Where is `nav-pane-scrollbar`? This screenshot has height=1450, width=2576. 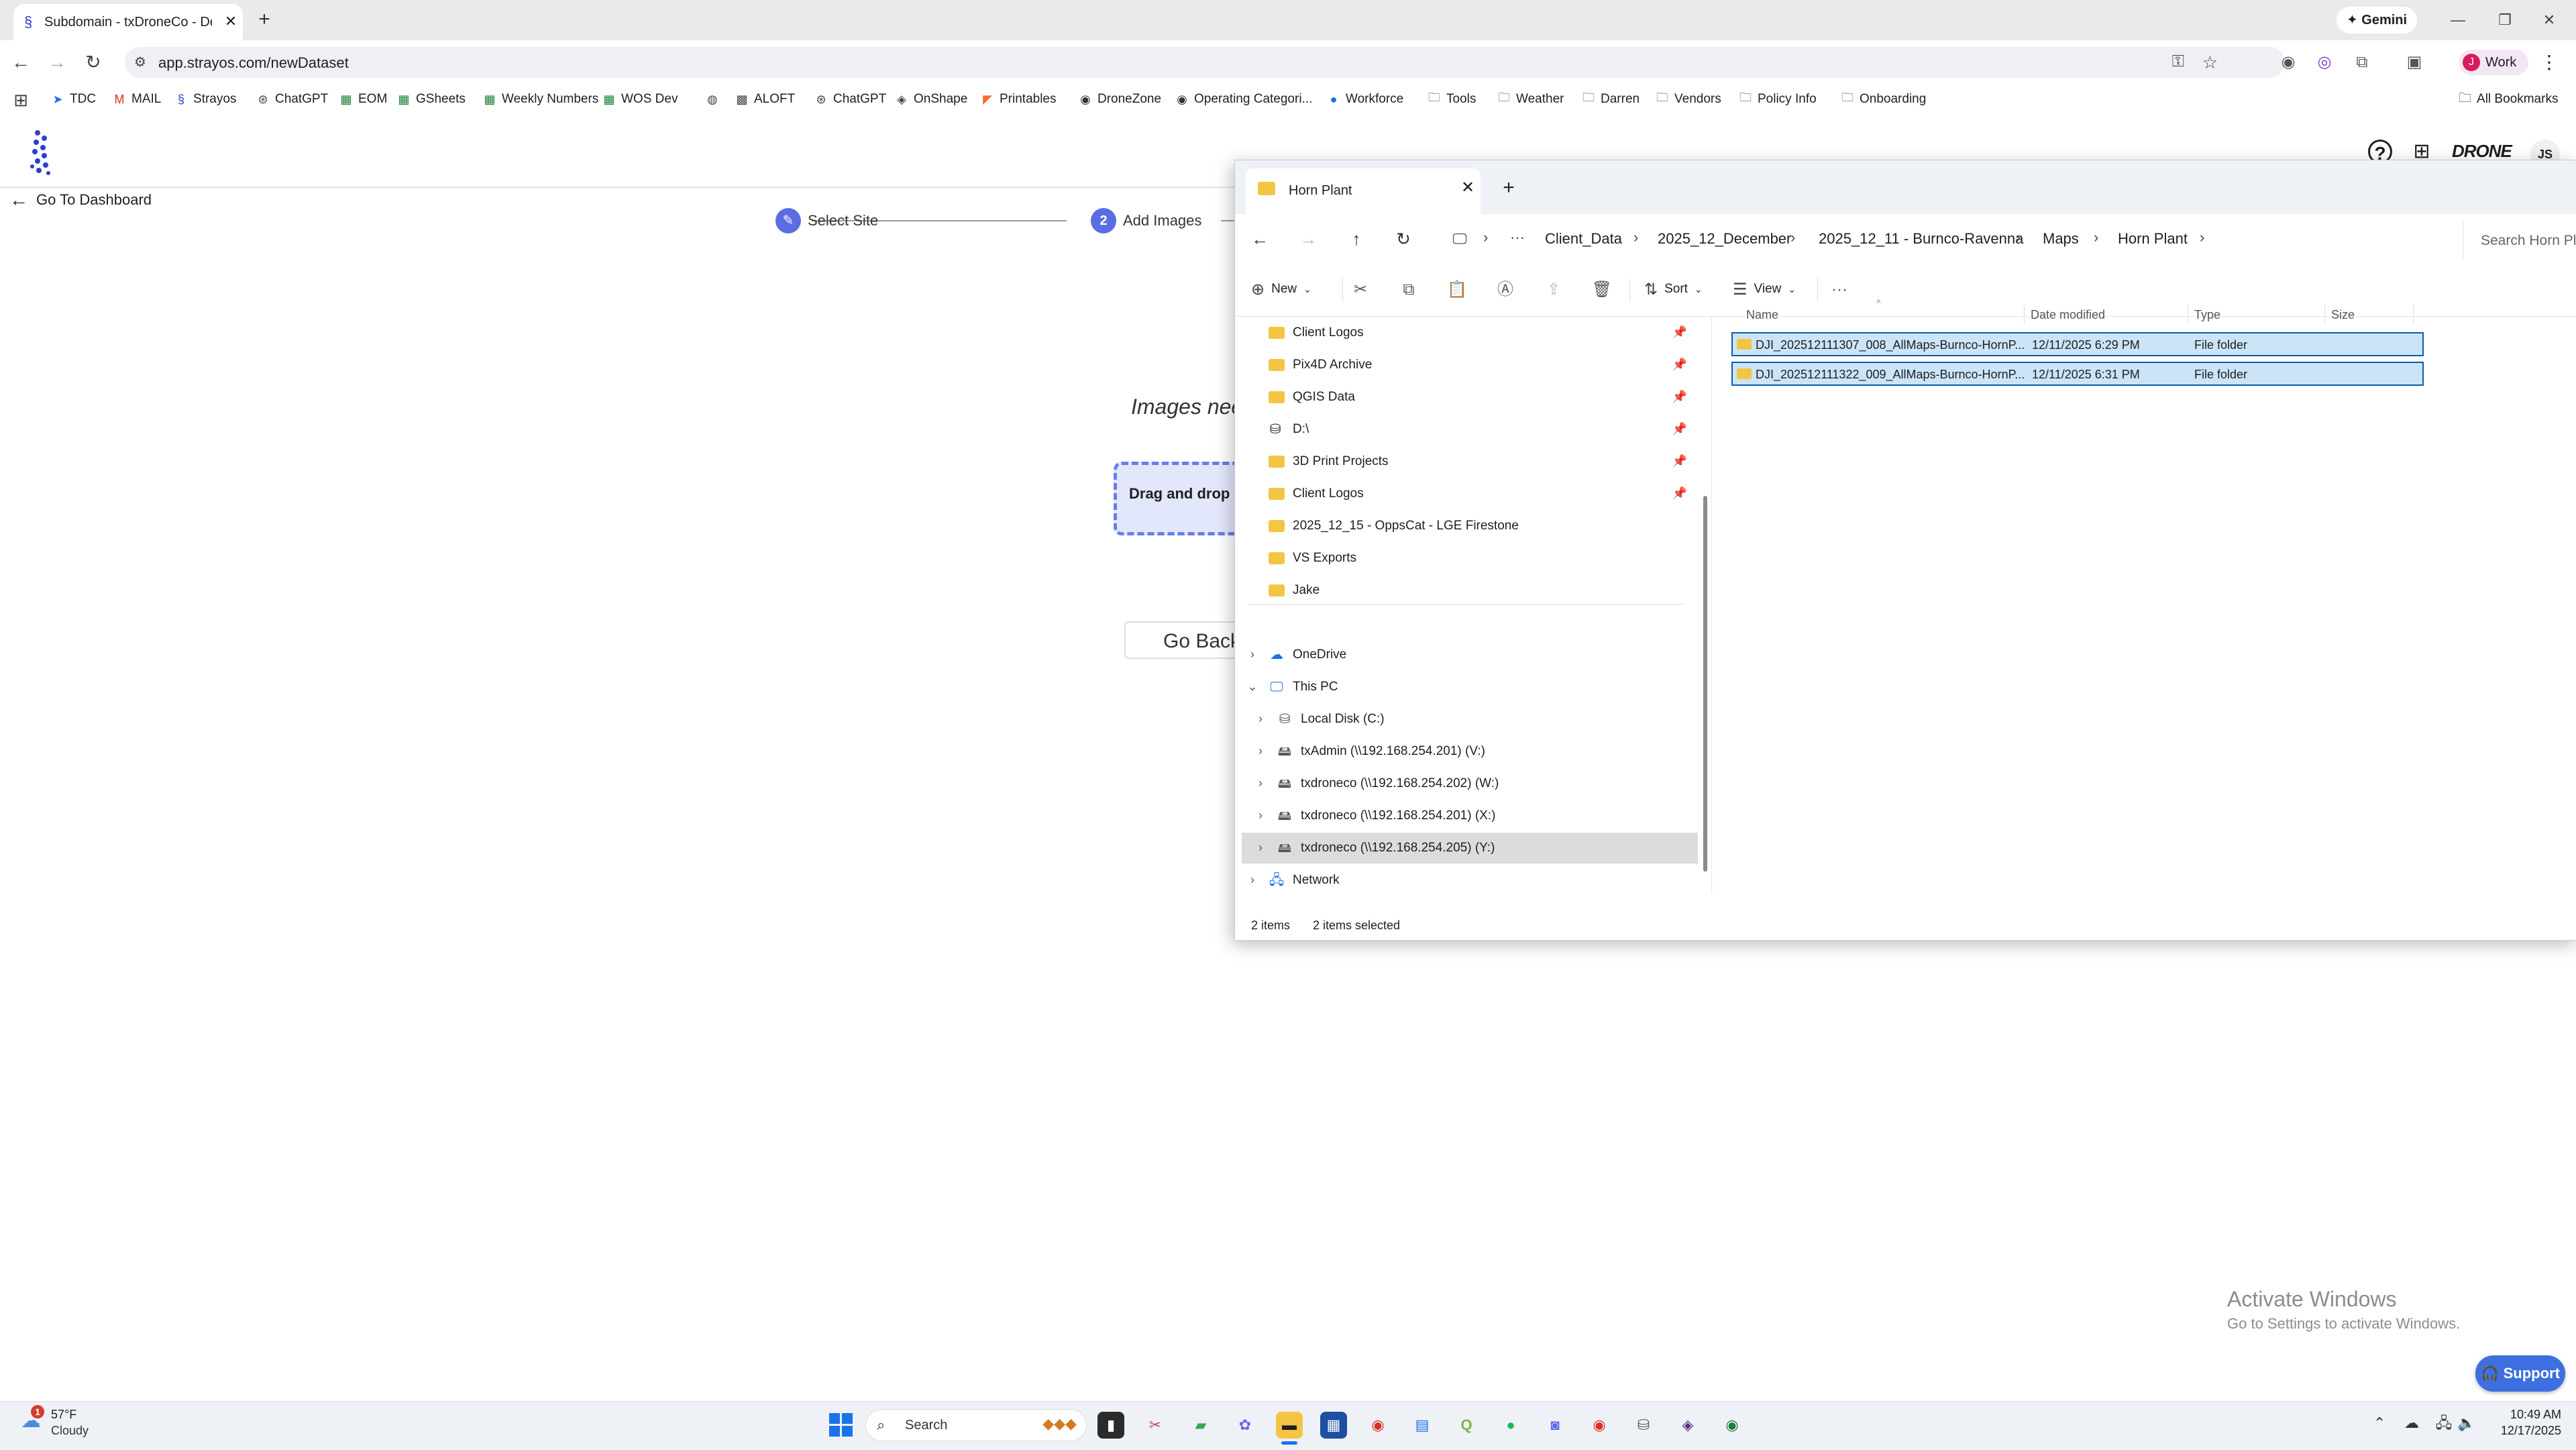
nav-pane-scrollbar is located at coordinates (1705, 684).